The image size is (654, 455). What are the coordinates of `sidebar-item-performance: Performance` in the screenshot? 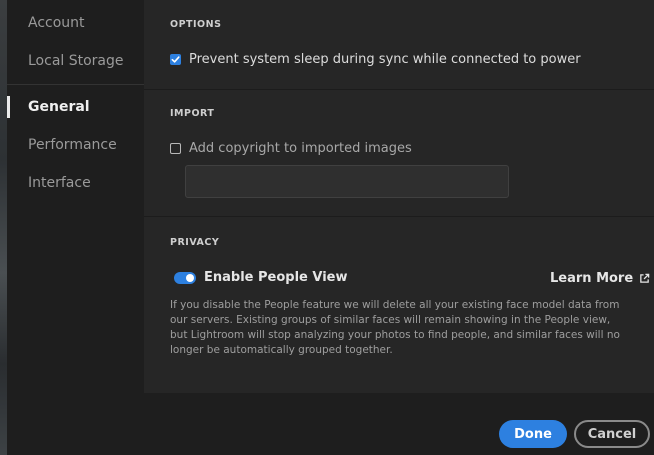 It's located at (75, 145).